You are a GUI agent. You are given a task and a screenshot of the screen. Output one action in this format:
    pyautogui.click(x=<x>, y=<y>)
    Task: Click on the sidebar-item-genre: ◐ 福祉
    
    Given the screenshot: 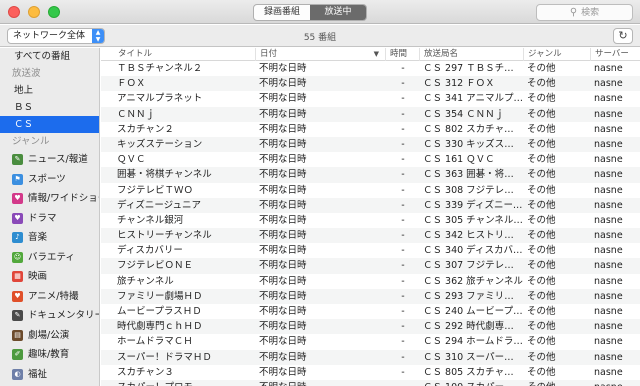 What is the action you would take?
    pyautogui.click(x=49, y=375)
    